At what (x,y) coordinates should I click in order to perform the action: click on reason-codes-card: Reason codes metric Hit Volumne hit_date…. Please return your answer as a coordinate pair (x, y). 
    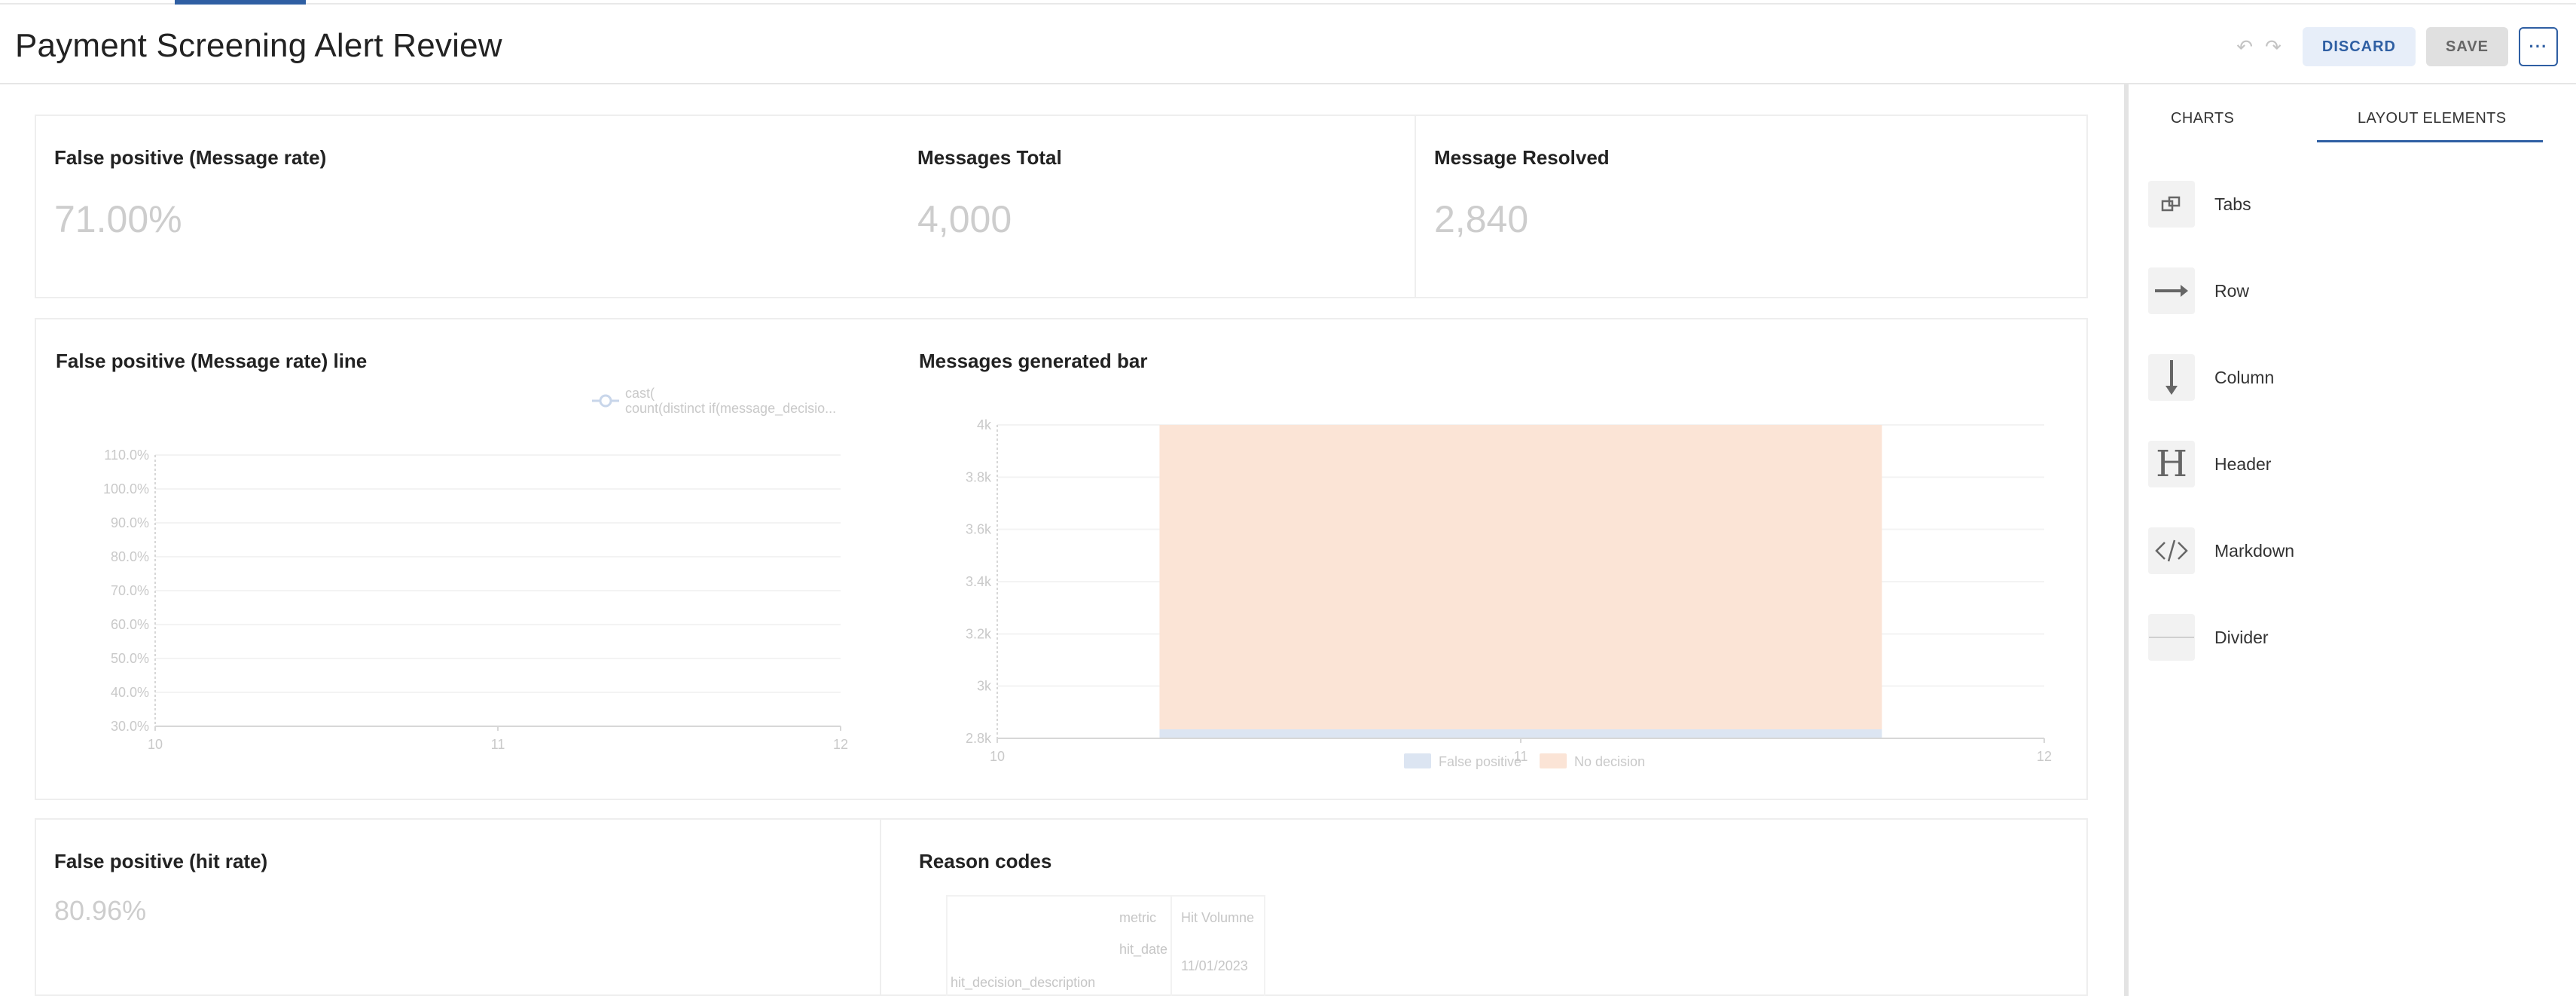
    Looking at the image, I should click on (1484, 907).